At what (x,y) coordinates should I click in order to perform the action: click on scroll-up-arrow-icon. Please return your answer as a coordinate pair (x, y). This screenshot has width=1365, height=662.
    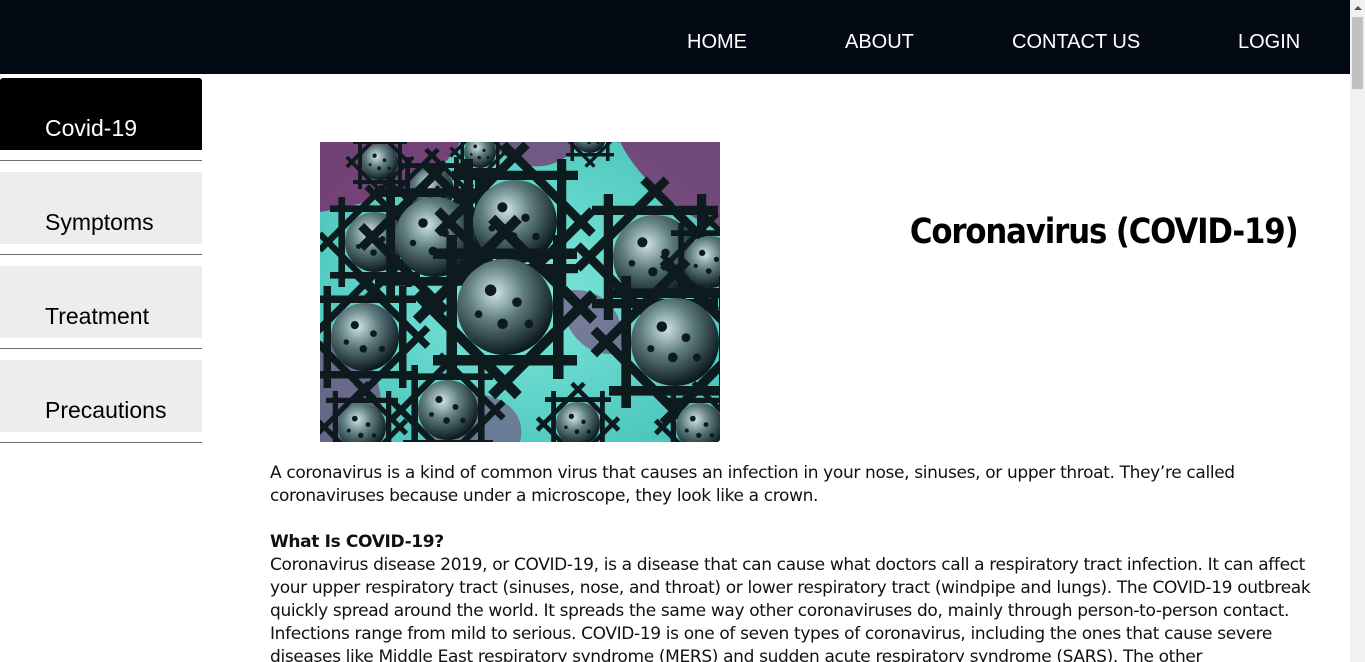
    Looking at the image, I should click on (1357, 8).